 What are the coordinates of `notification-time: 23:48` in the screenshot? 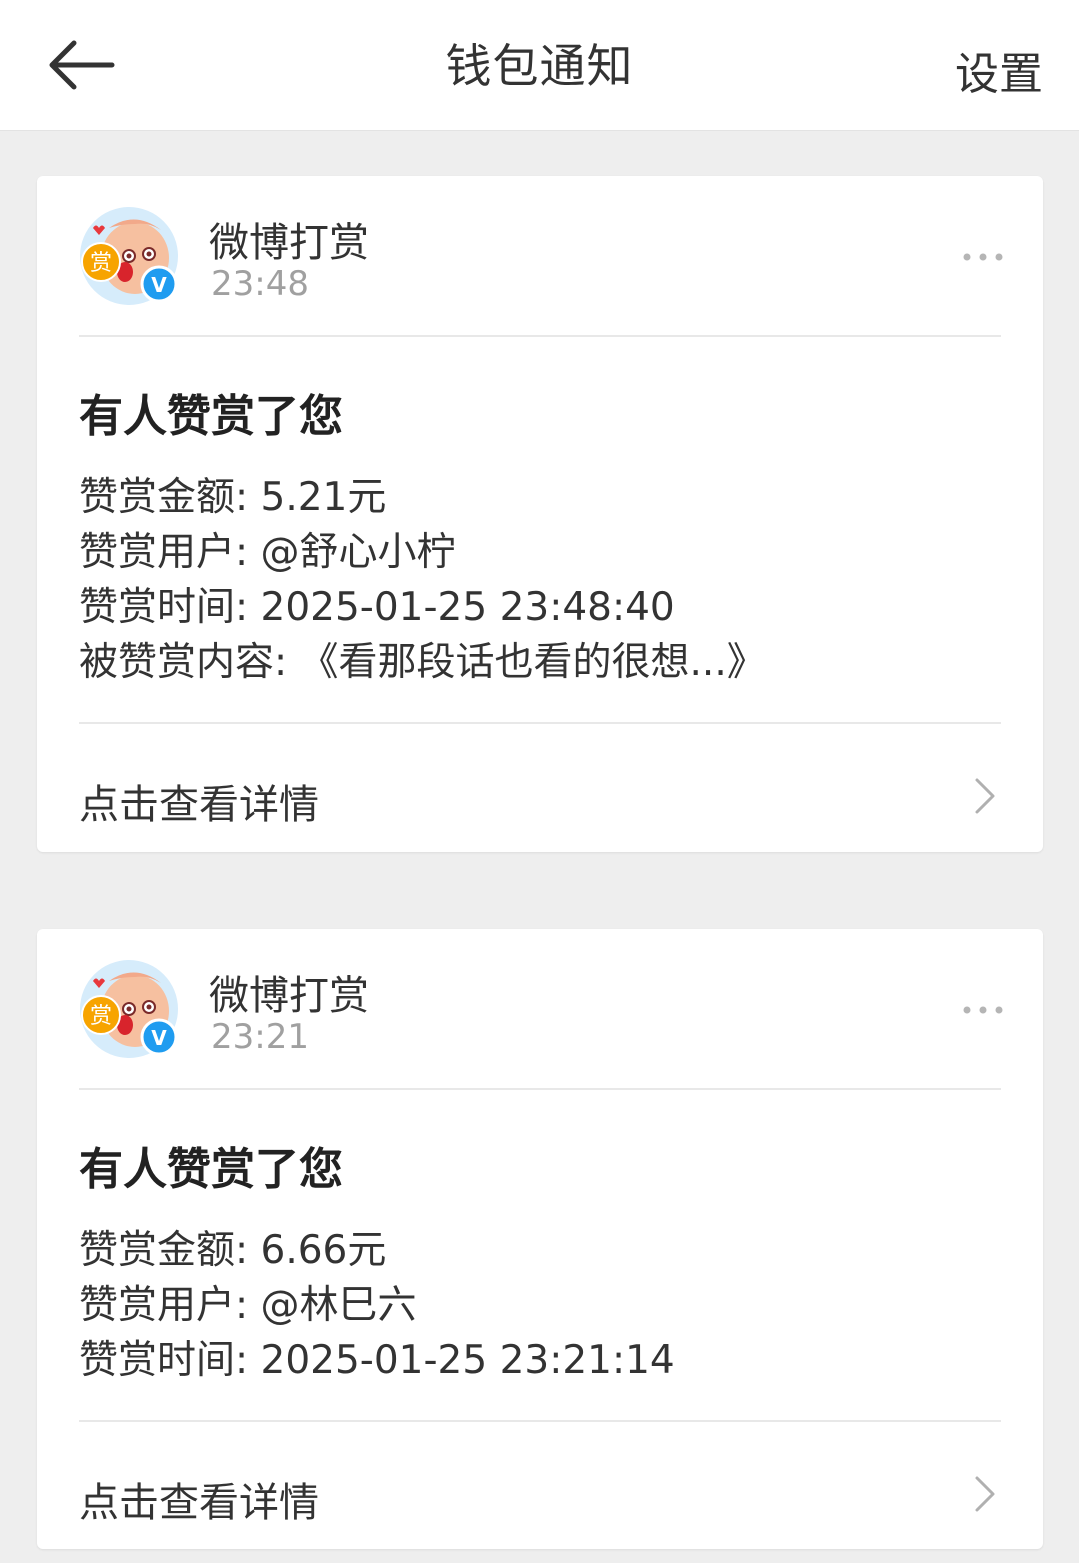 It's located at (260, 284).